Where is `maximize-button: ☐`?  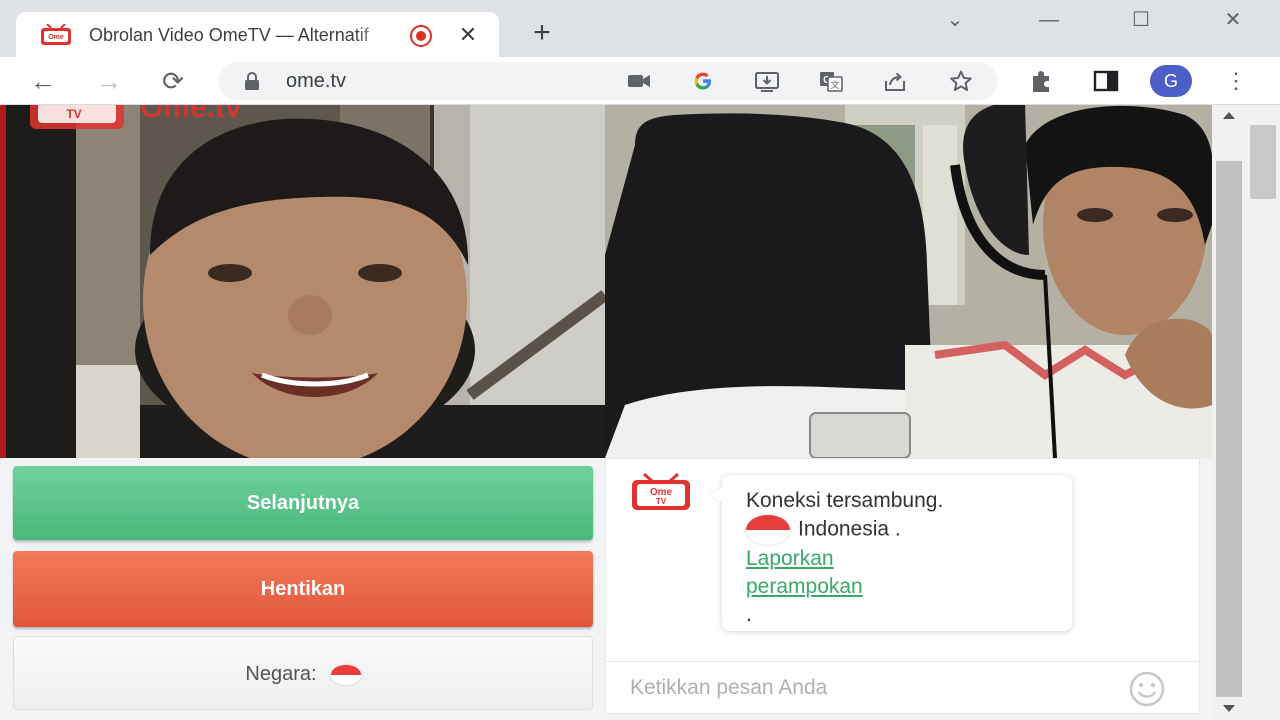 maximize-button: ☐ is located at coordinates (1141, 21).